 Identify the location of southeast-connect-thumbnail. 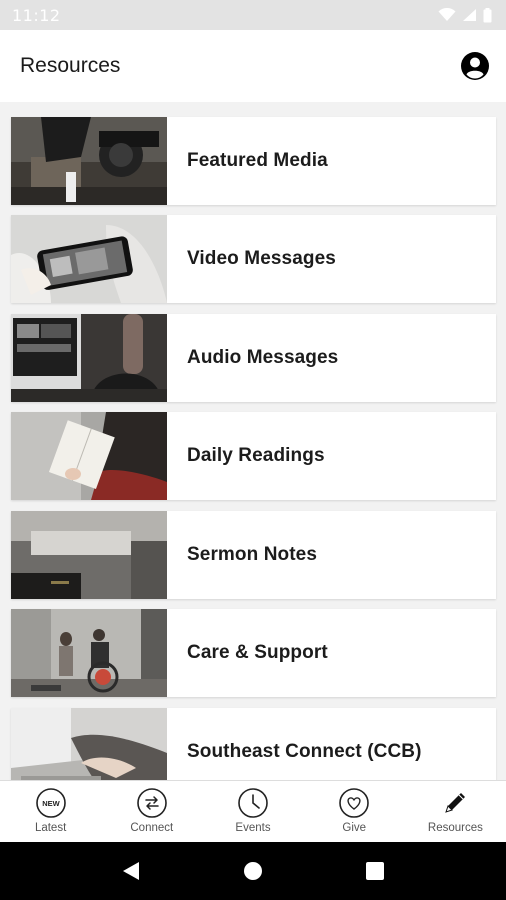
(89, 744).